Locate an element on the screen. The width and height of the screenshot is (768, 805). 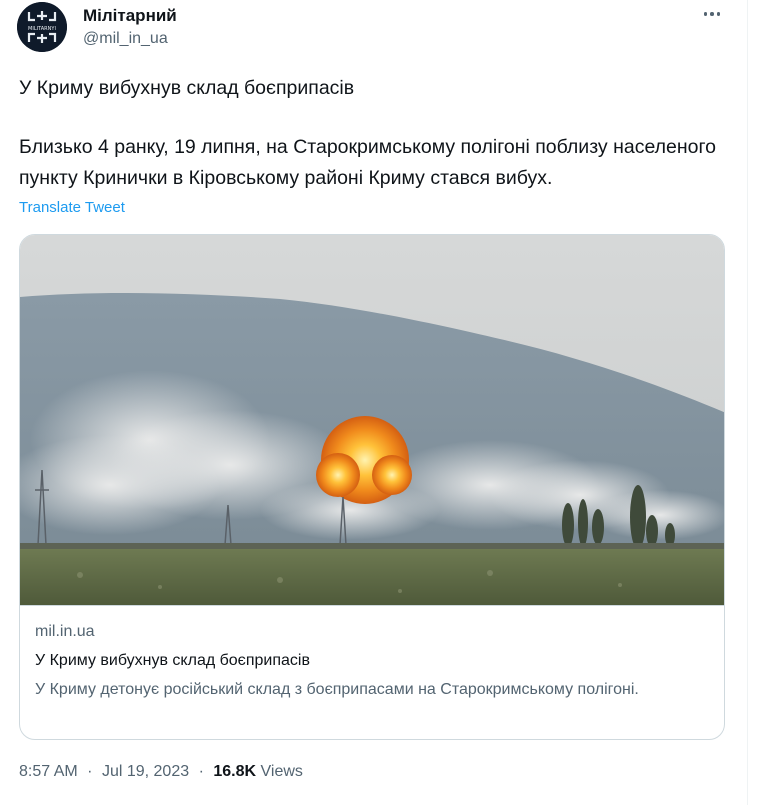
tweet-meta: 8:57 AM · Jul 19, 2023 · 16.8K Views is located at coordinates (161, 772).